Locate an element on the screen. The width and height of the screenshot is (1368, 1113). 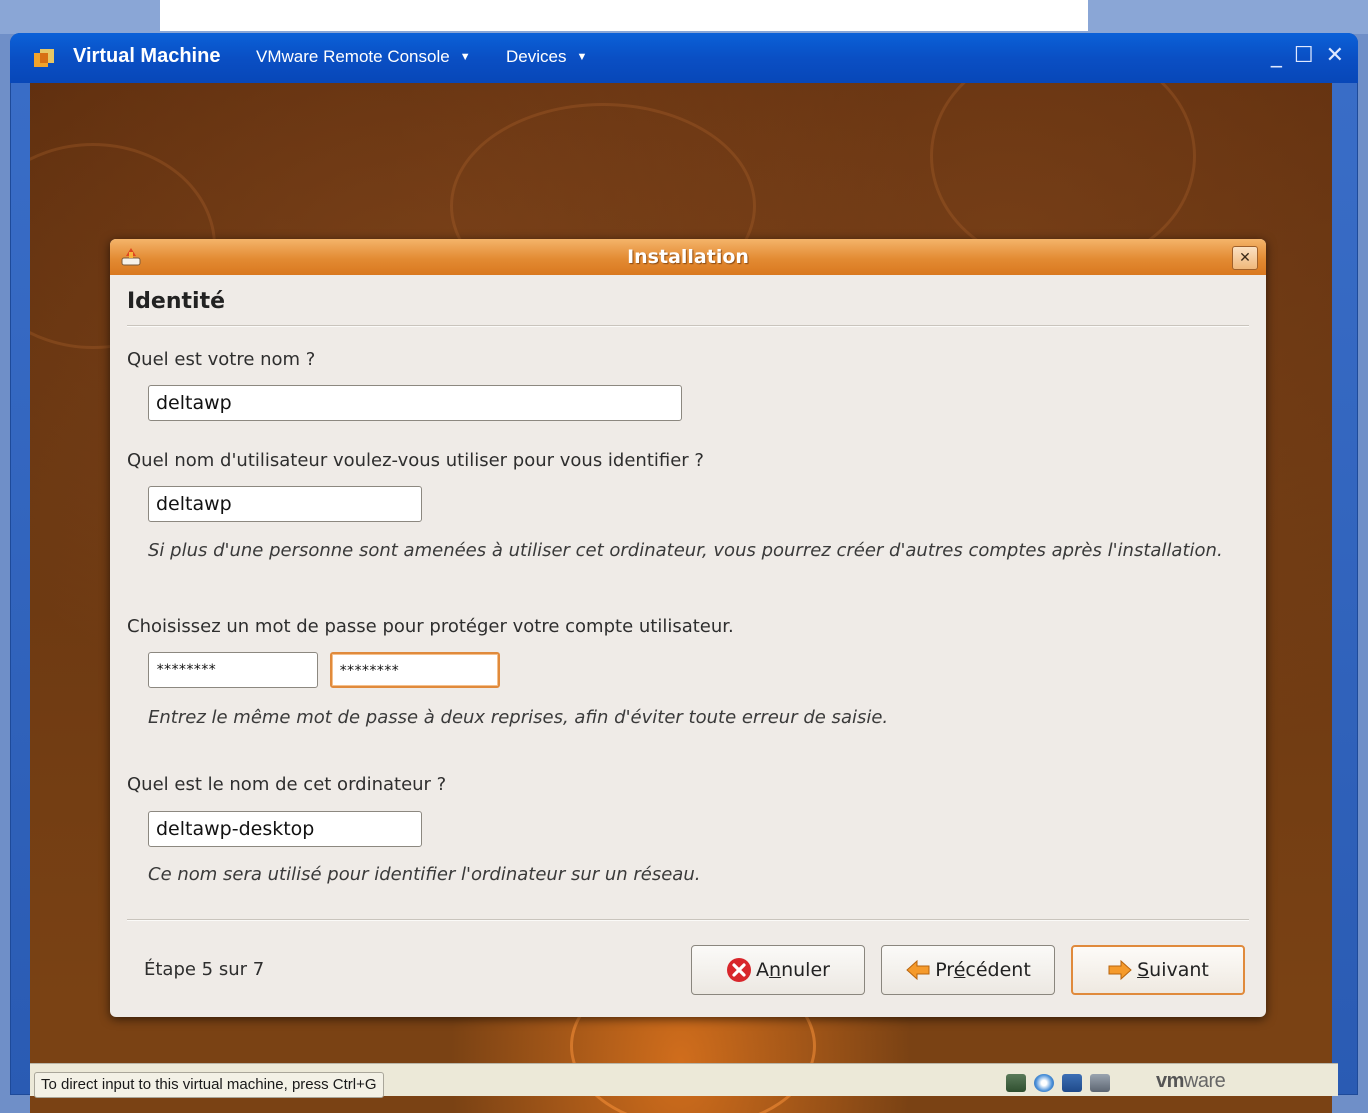
cancel-label-mnemonic: n is located at coordinates (775, 970).